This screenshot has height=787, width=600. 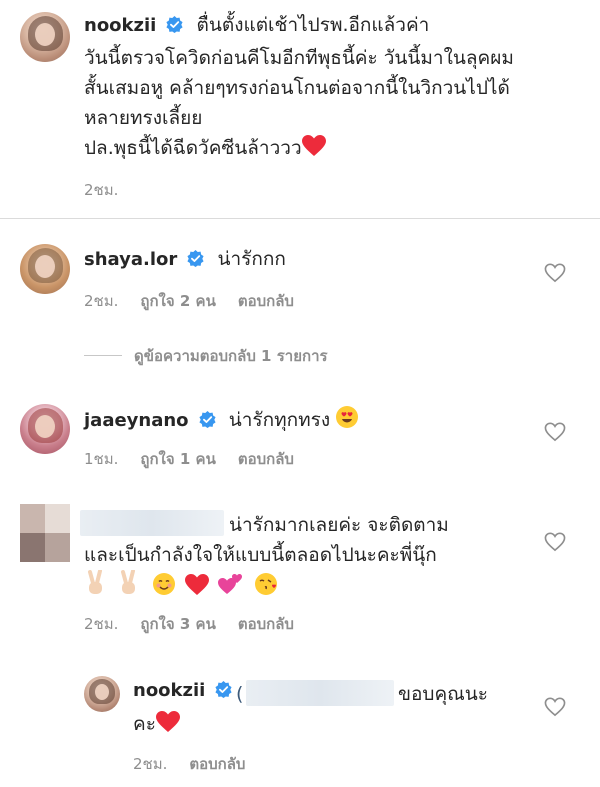 I want to click on comment-2-meta: 1ชม. ถูกใจ 1 คน ตอบกลับ, so click(x=200, y=459).